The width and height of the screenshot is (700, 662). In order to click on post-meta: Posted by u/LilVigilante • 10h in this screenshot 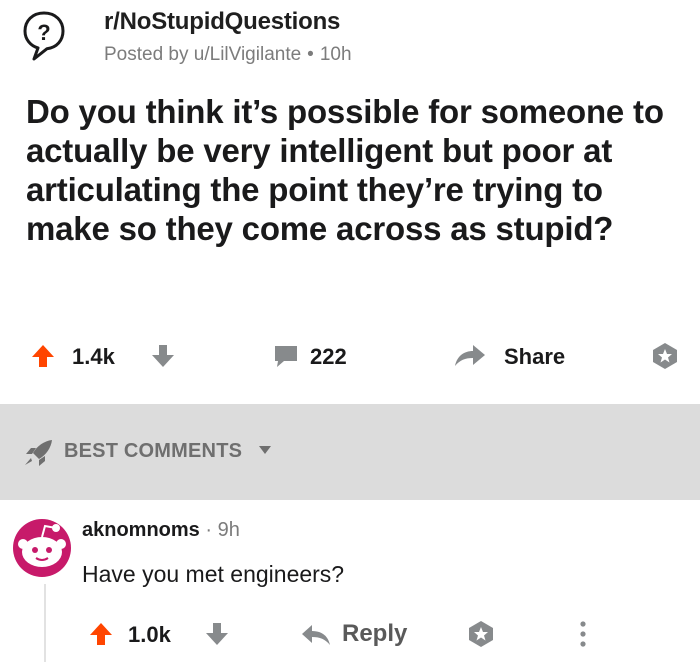, I will do `click(228, 55)`.